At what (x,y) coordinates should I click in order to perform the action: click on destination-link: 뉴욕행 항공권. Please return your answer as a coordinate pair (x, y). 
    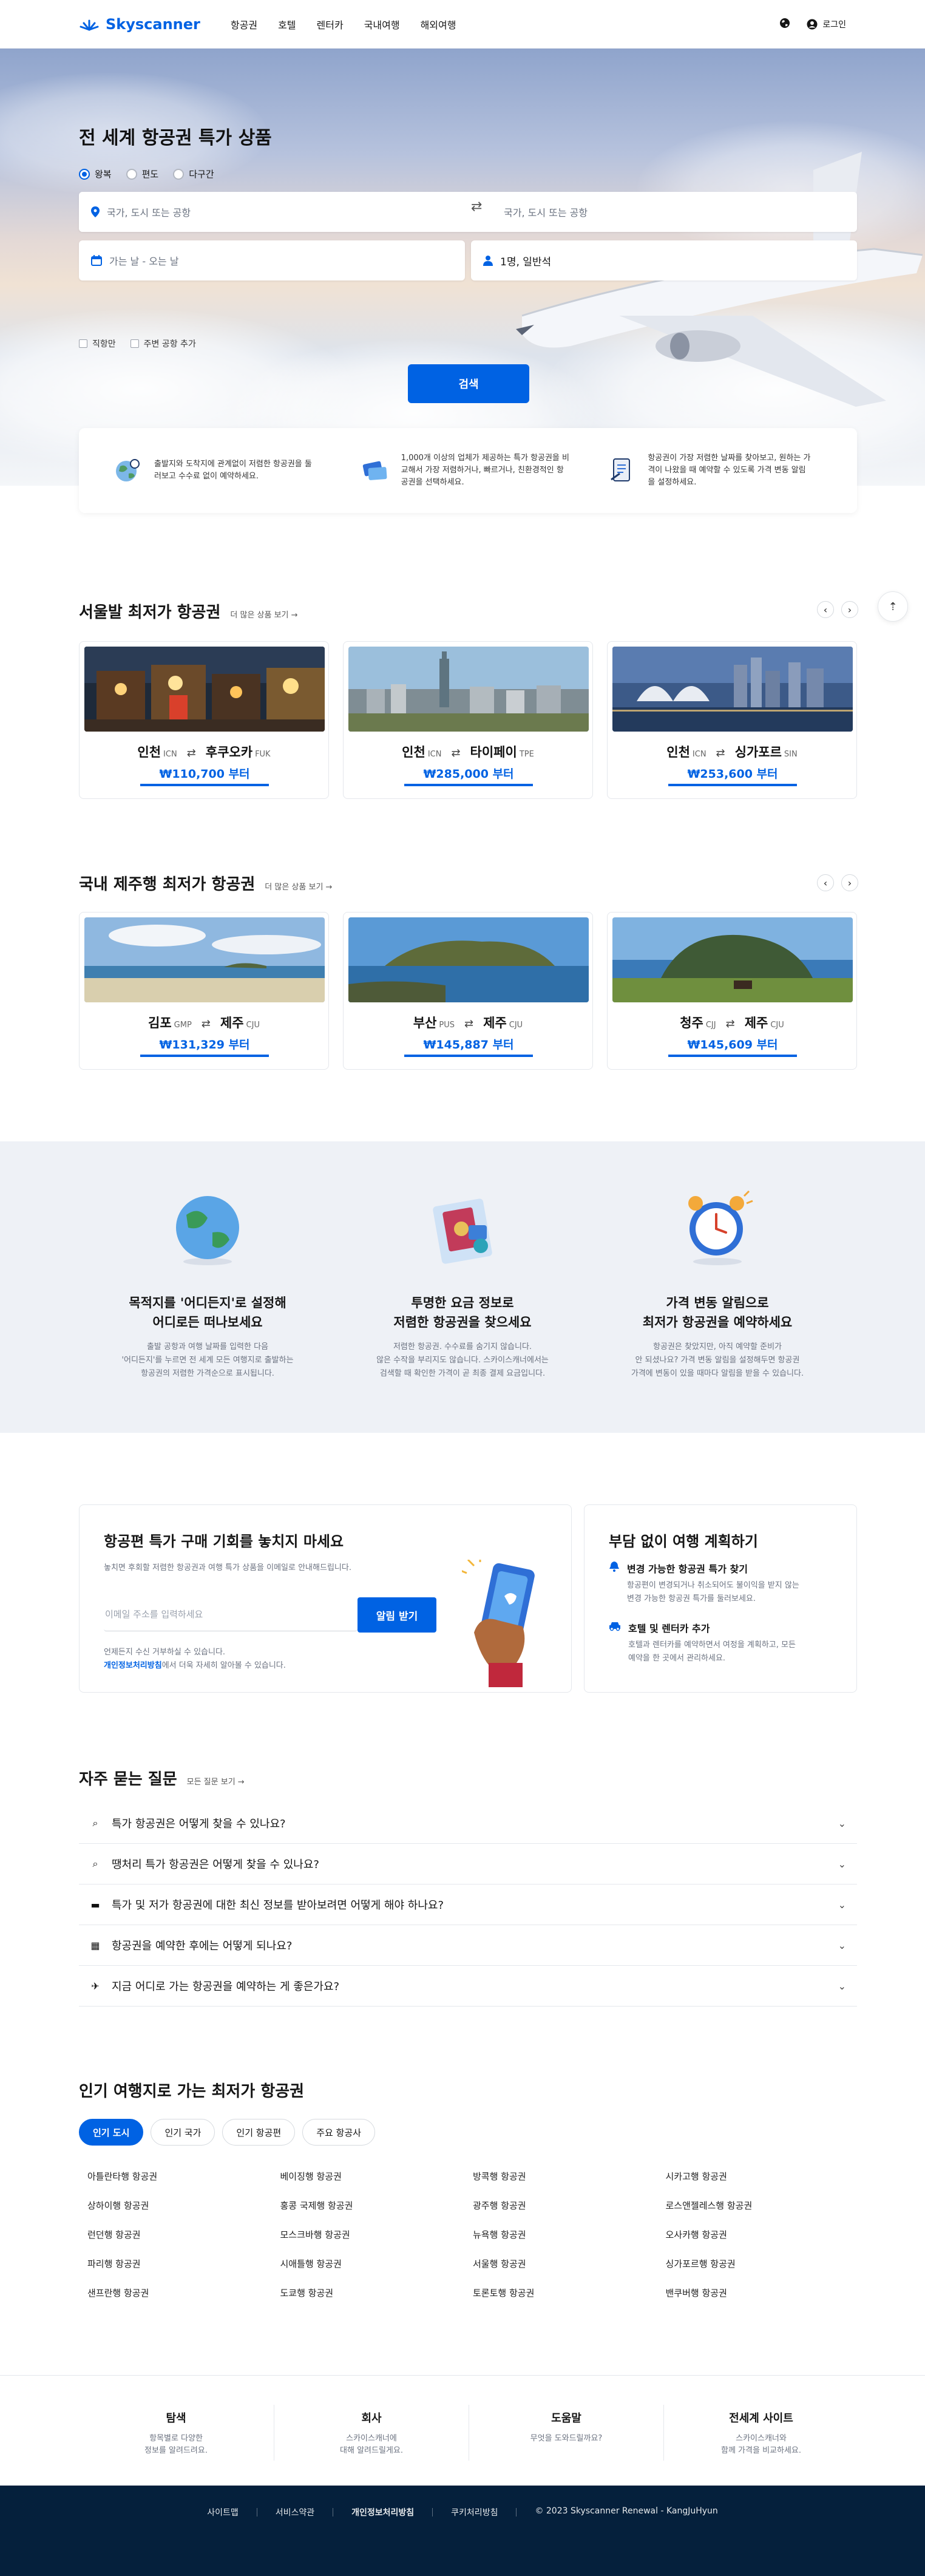
    Looking at the image, I should click on (569, 2234).